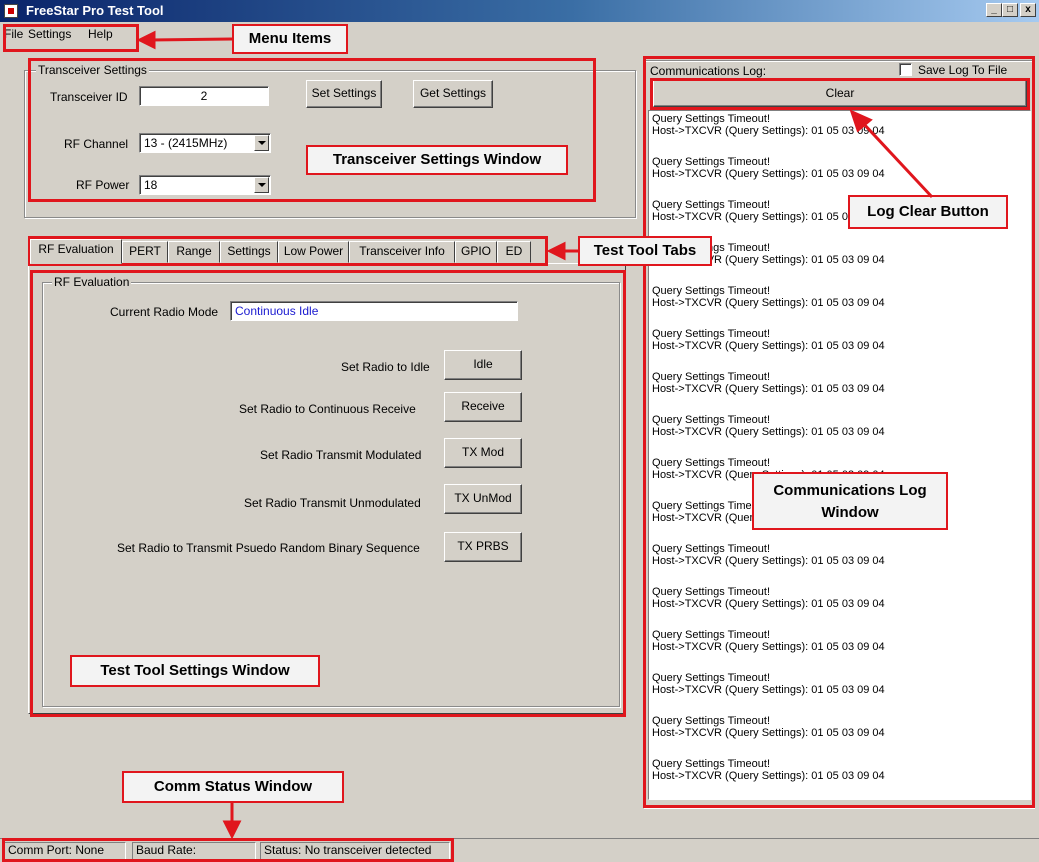 Image resolution: width=1039 pixels, height=862 pixels. Describe the element at coordinates (556, 251) in the screenshot. I see `tabs-arrowhead` at that location.